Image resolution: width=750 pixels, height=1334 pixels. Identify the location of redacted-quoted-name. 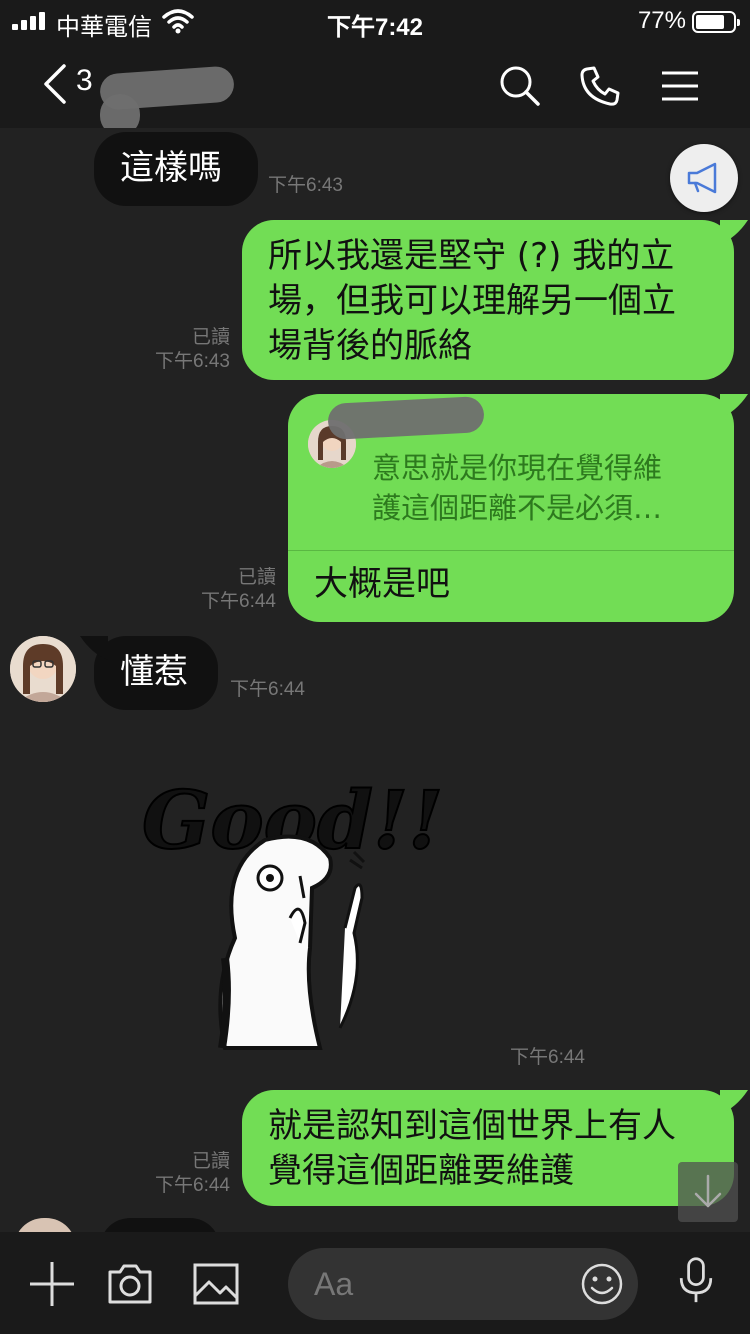
(406, 418).